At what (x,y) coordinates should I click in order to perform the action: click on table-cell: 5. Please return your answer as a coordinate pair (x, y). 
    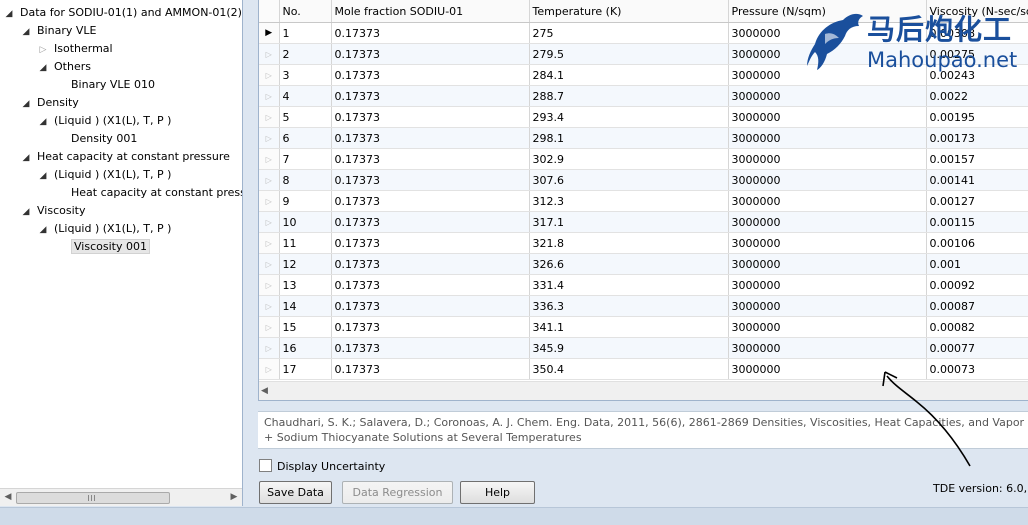
    Looking at the image, I should click on (305, 117).